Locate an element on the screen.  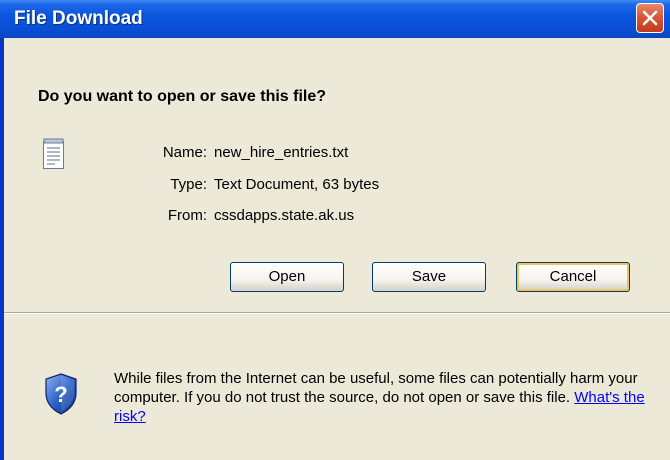
text-document-icon is located at coordinates (53, 153).